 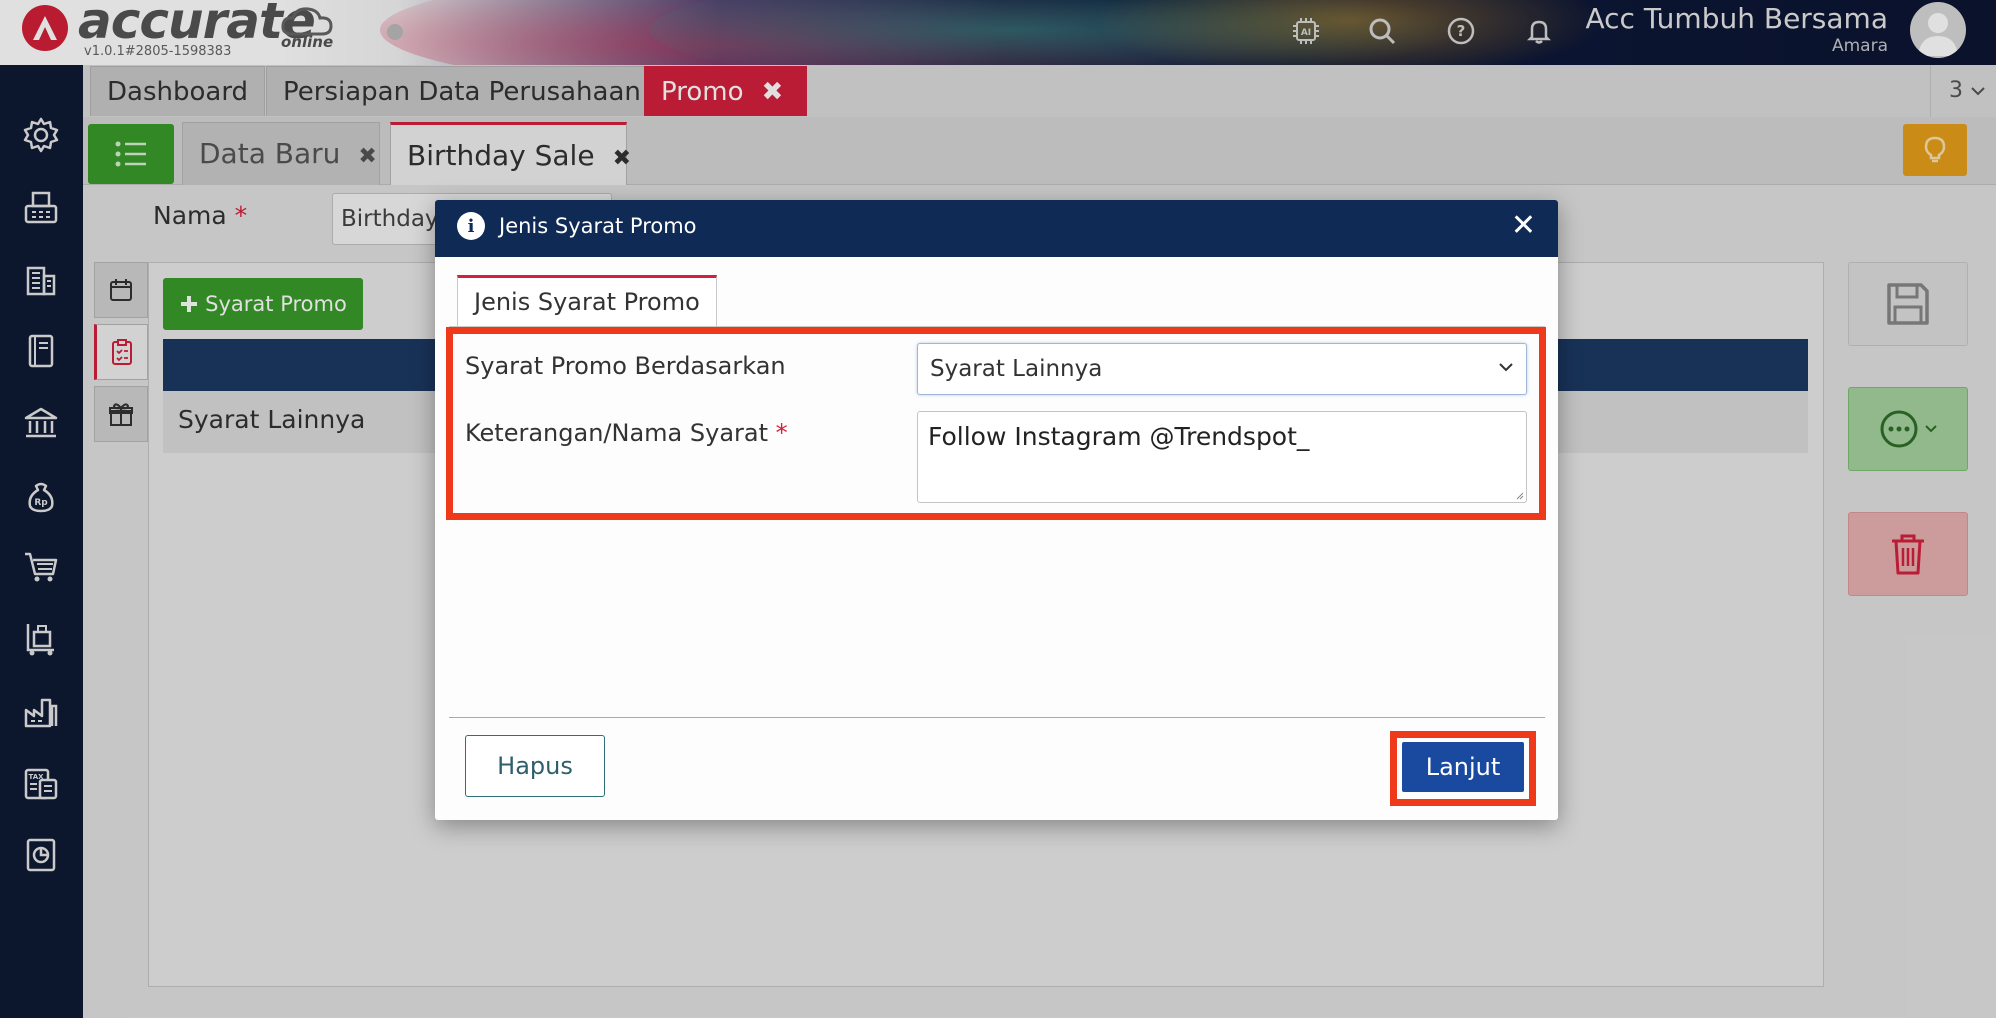 I want to click on info-icon: i, so click(x=471, y=226).